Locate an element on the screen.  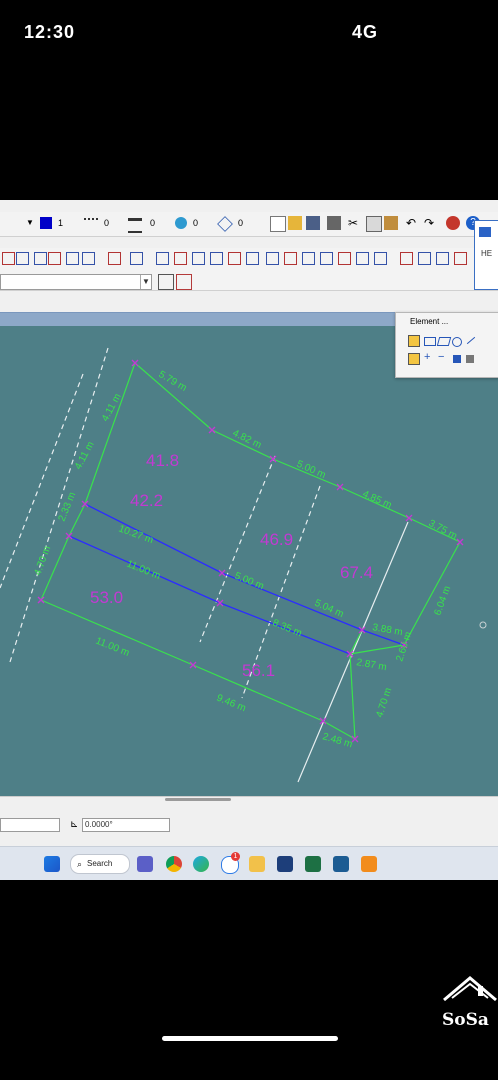
toolbar-attributes: ▼ 1 0 0 0 0 ✂ ↶ ↷ ? is located at coordinates (249, 224).